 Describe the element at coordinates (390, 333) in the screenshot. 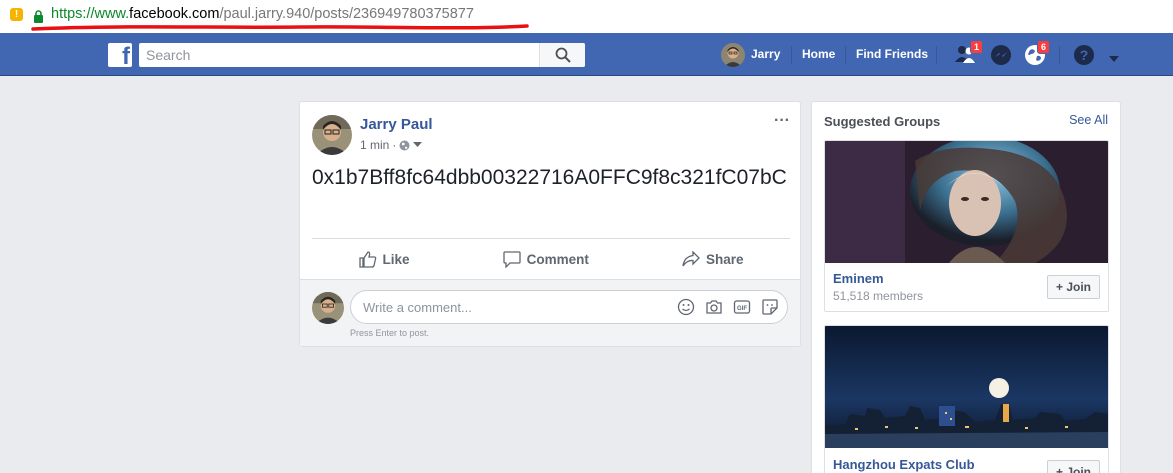

I see `comment-hint: Press Enter to post.` at that location.